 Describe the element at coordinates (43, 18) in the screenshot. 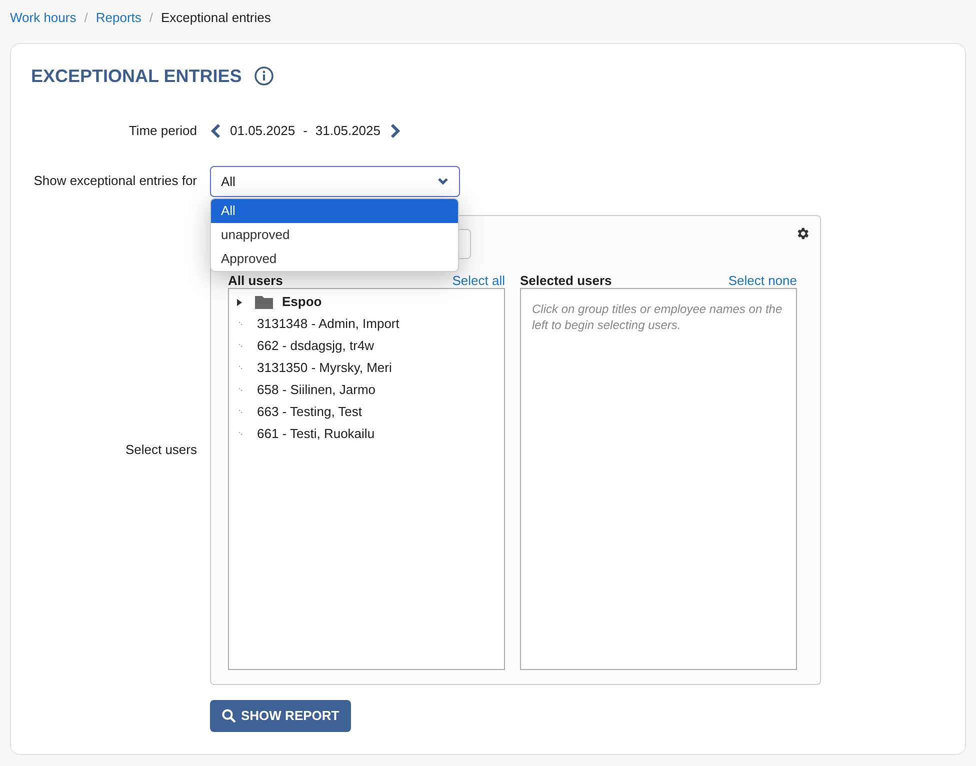

I see `breadcrumb-link: Work hours` at that location.